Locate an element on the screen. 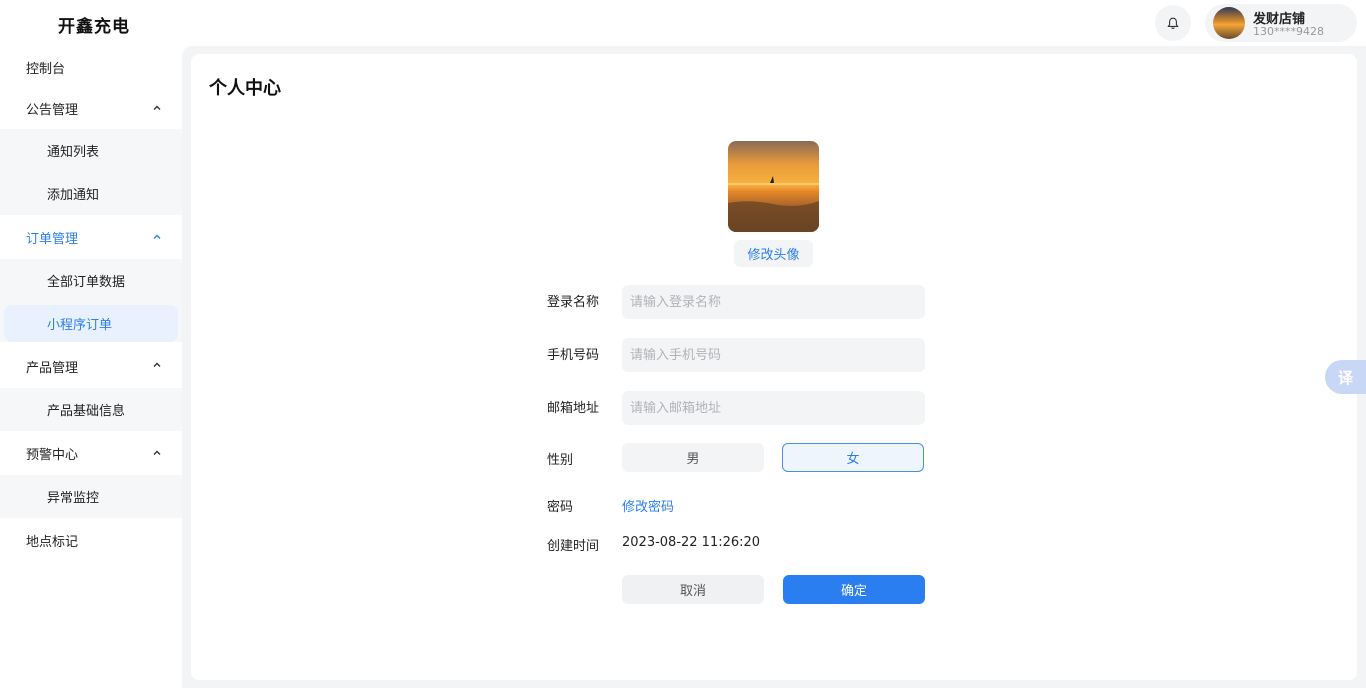 The height and width of the screenshot is (688, 1366). app-title: 开鑫充电 is located at coordinates (94, 27).